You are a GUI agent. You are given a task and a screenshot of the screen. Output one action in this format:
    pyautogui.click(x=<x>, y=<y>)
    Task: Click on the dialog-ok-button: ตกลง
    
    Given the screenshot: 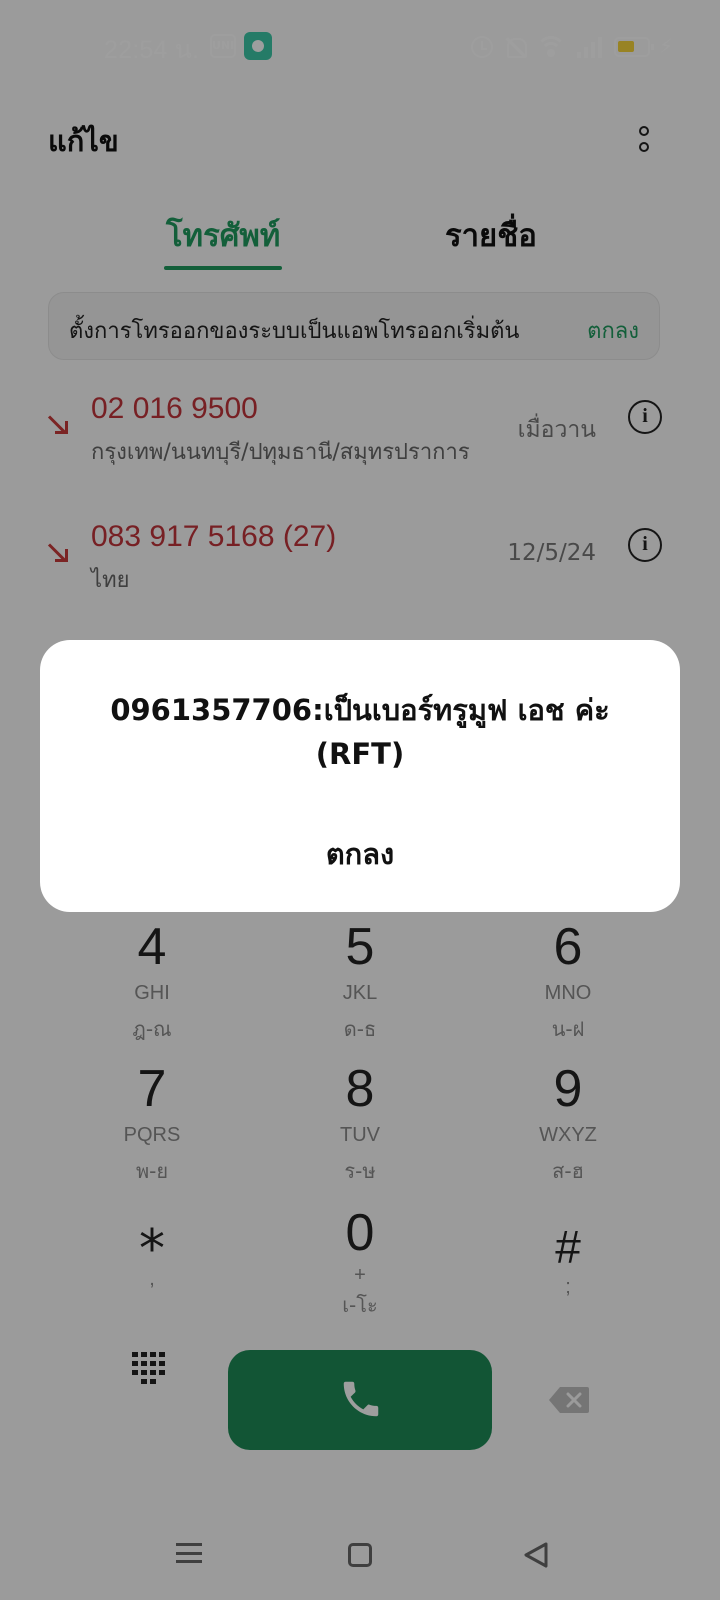 What is the action you would take?
    pyautogui.click(x=360, y=854)
    